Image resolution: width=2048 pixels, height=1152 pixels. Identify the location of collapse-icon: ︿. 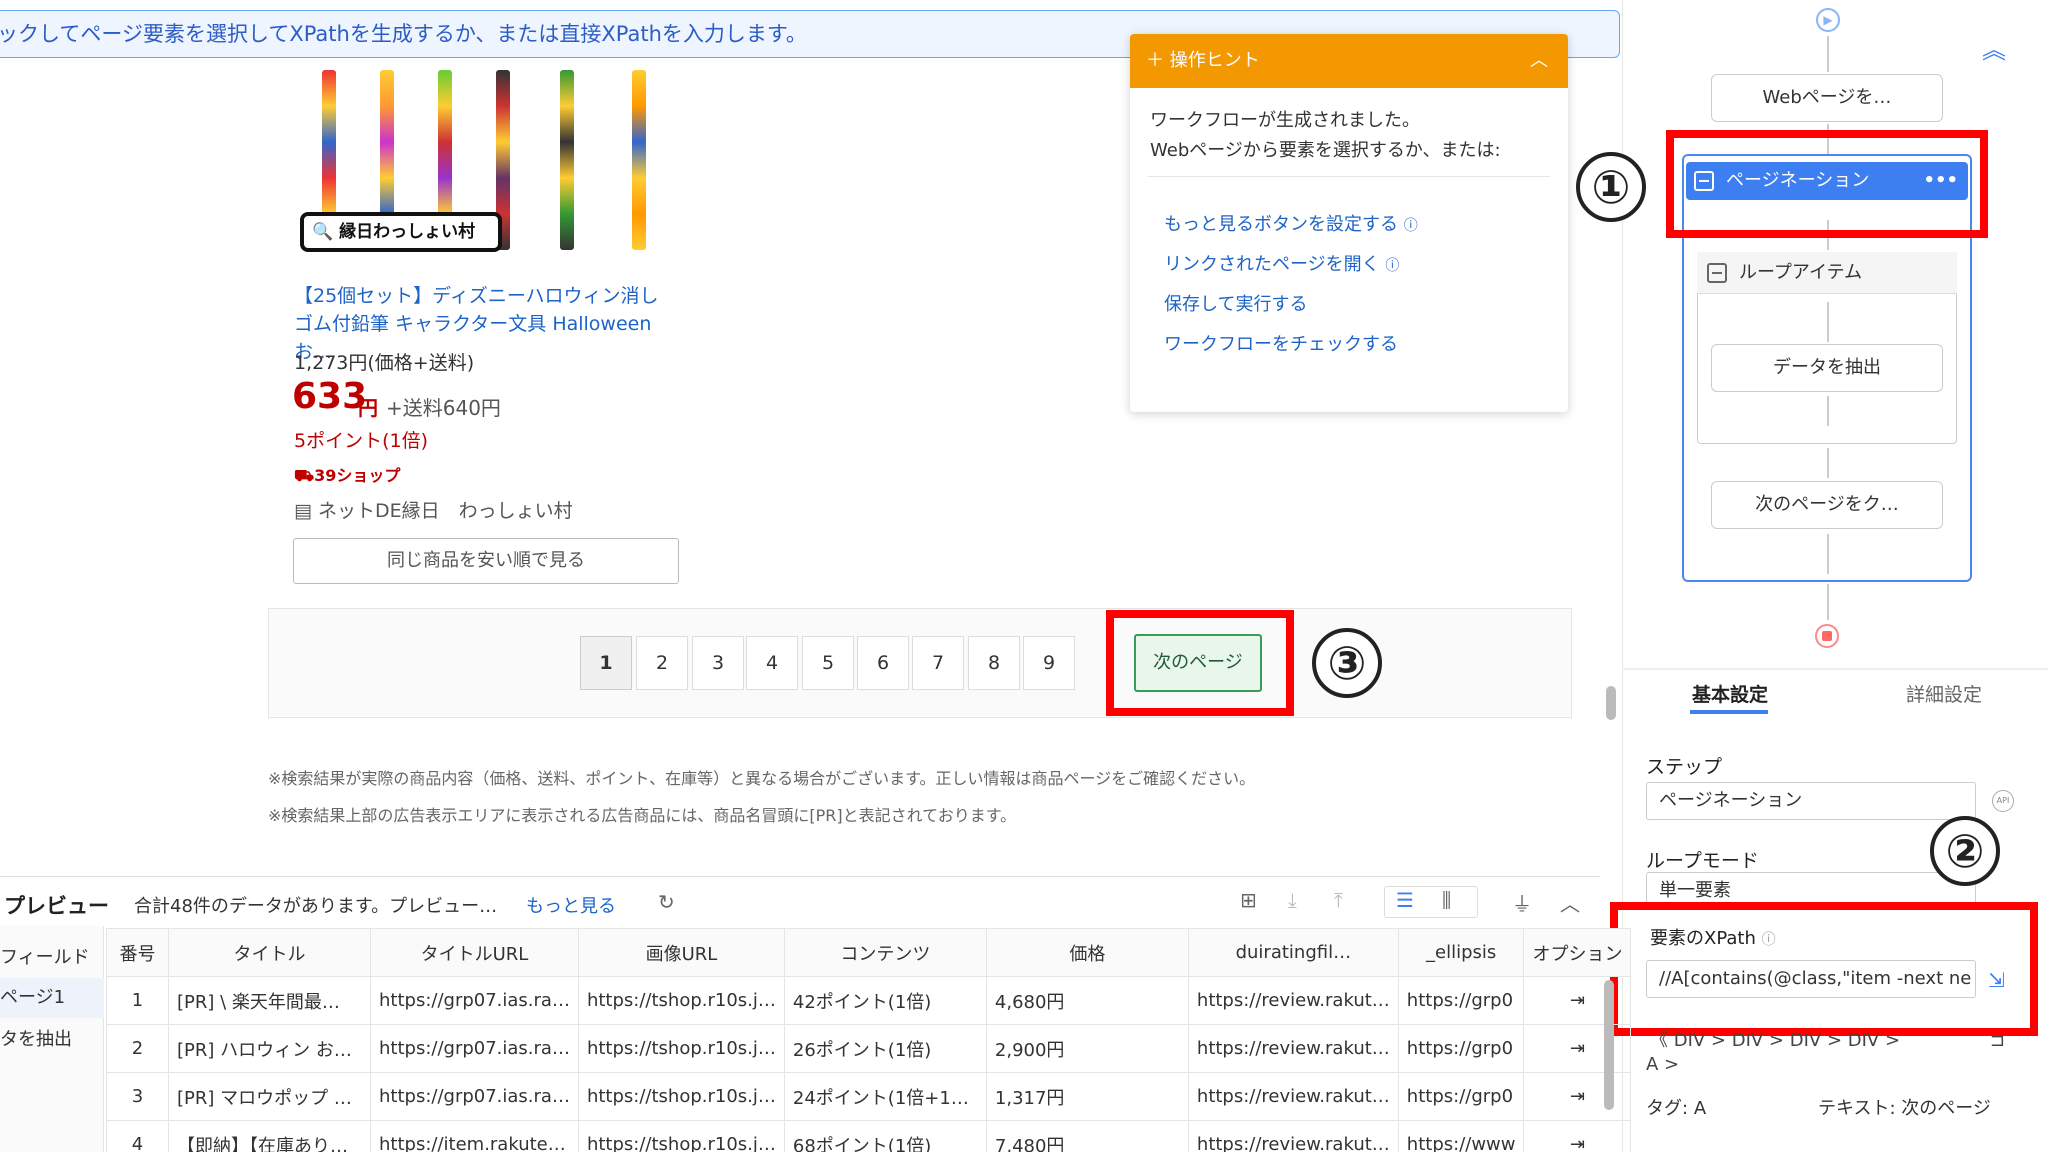
(1539, 61).